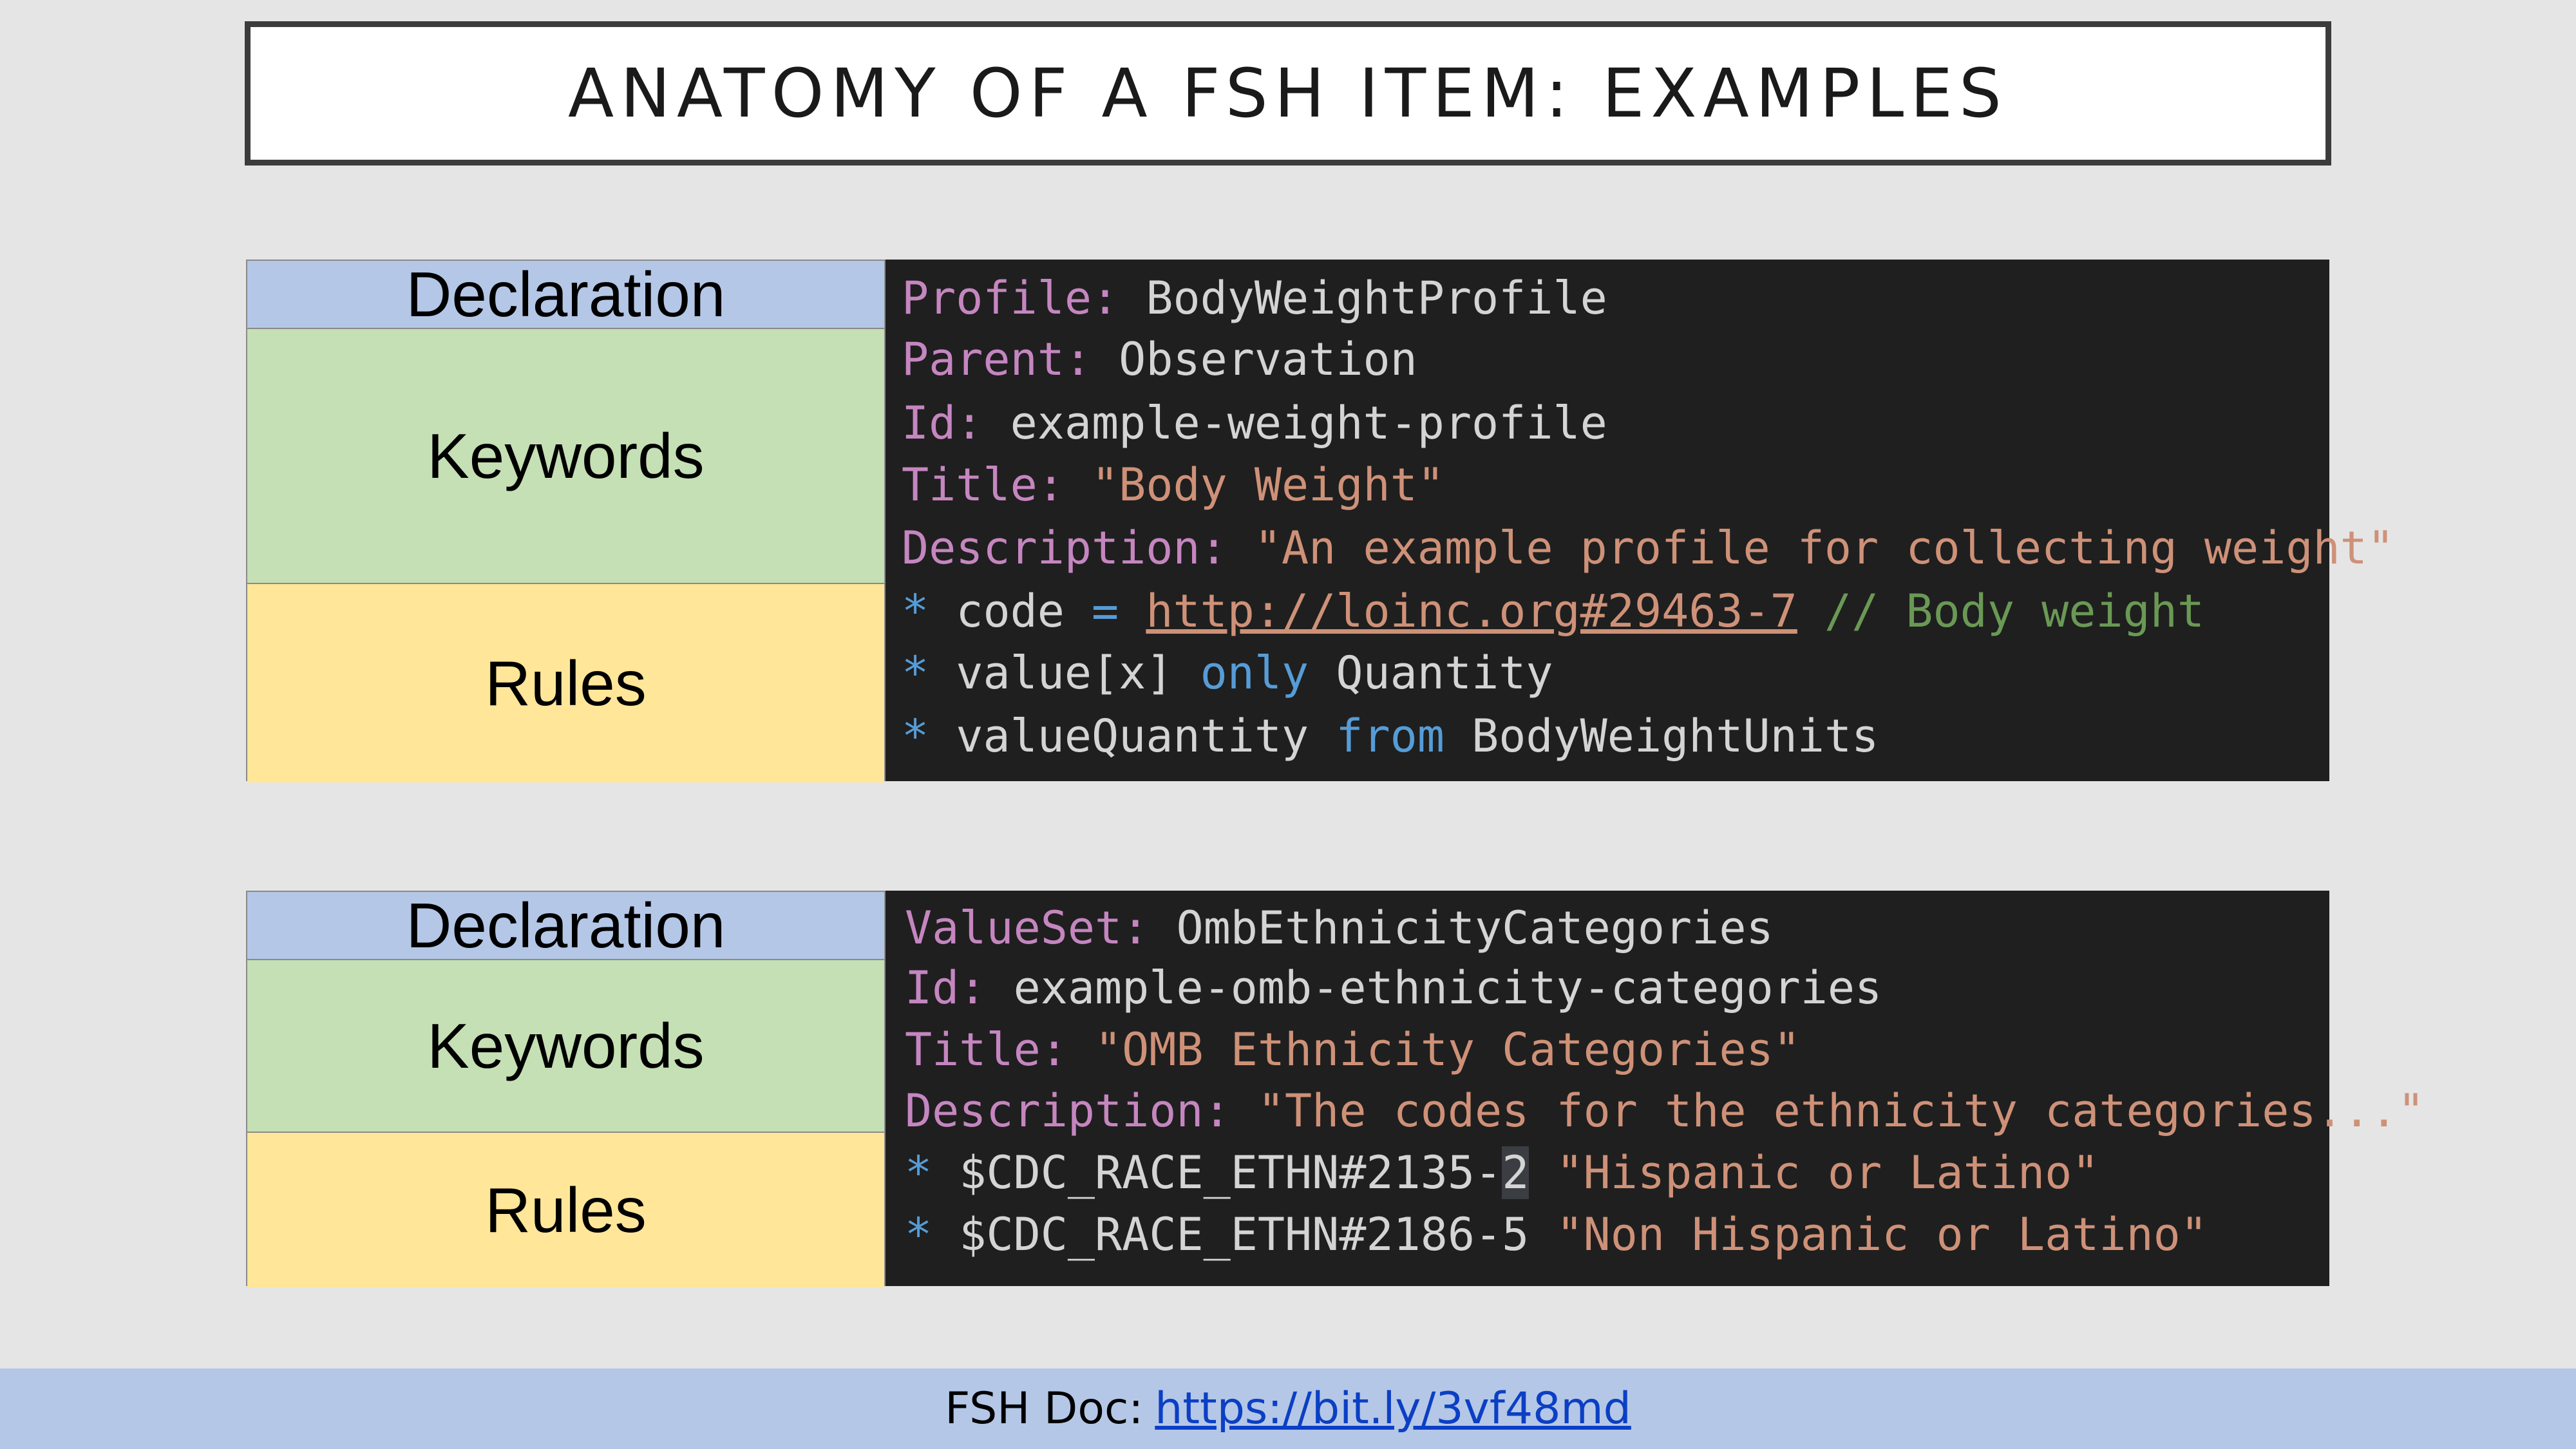  Describe the element at coordinates (1471, 611) in the screenshot. I see `loinc-link: http://loinc.org#29463-7` at that location.